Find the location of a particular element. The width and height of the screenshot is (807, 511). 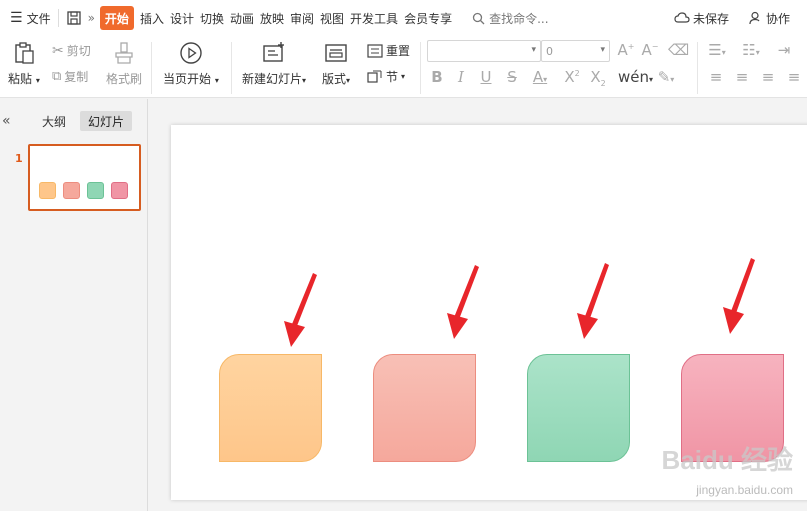

new-slide-label: 新建幻灯片 is located at coordinates (272, 79).